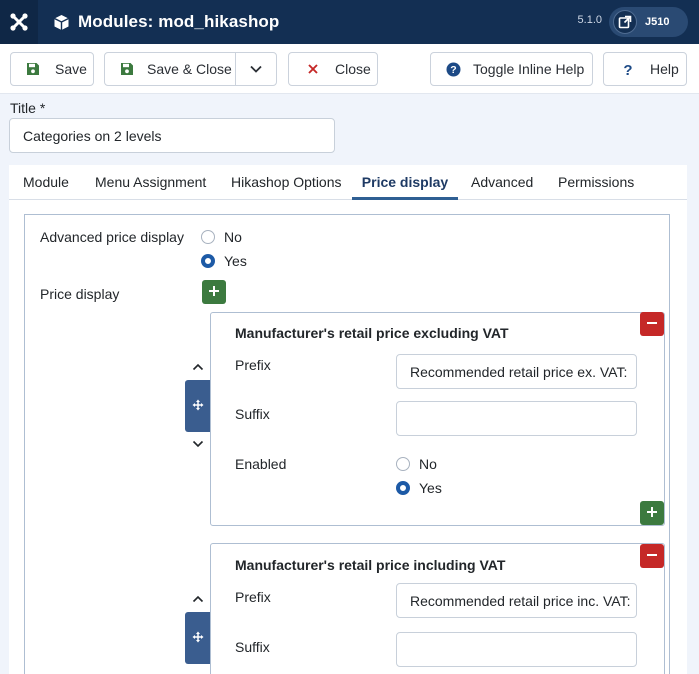 This screenshot has height=674, width=699. I want to click on joomla-logo-icon, so click(19, 22).